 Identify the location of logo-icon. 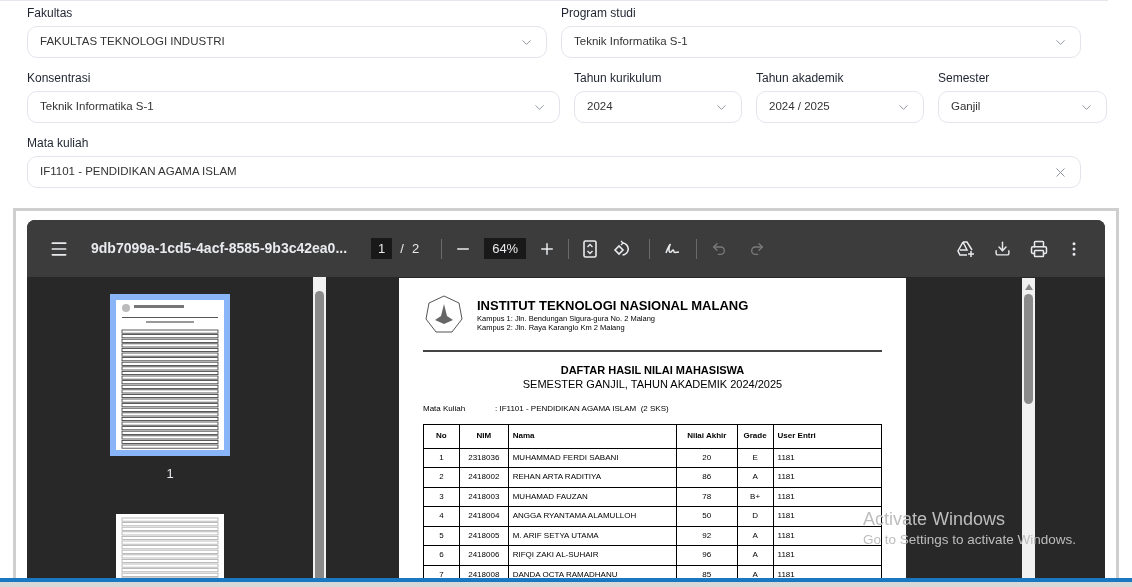
(444, 315).